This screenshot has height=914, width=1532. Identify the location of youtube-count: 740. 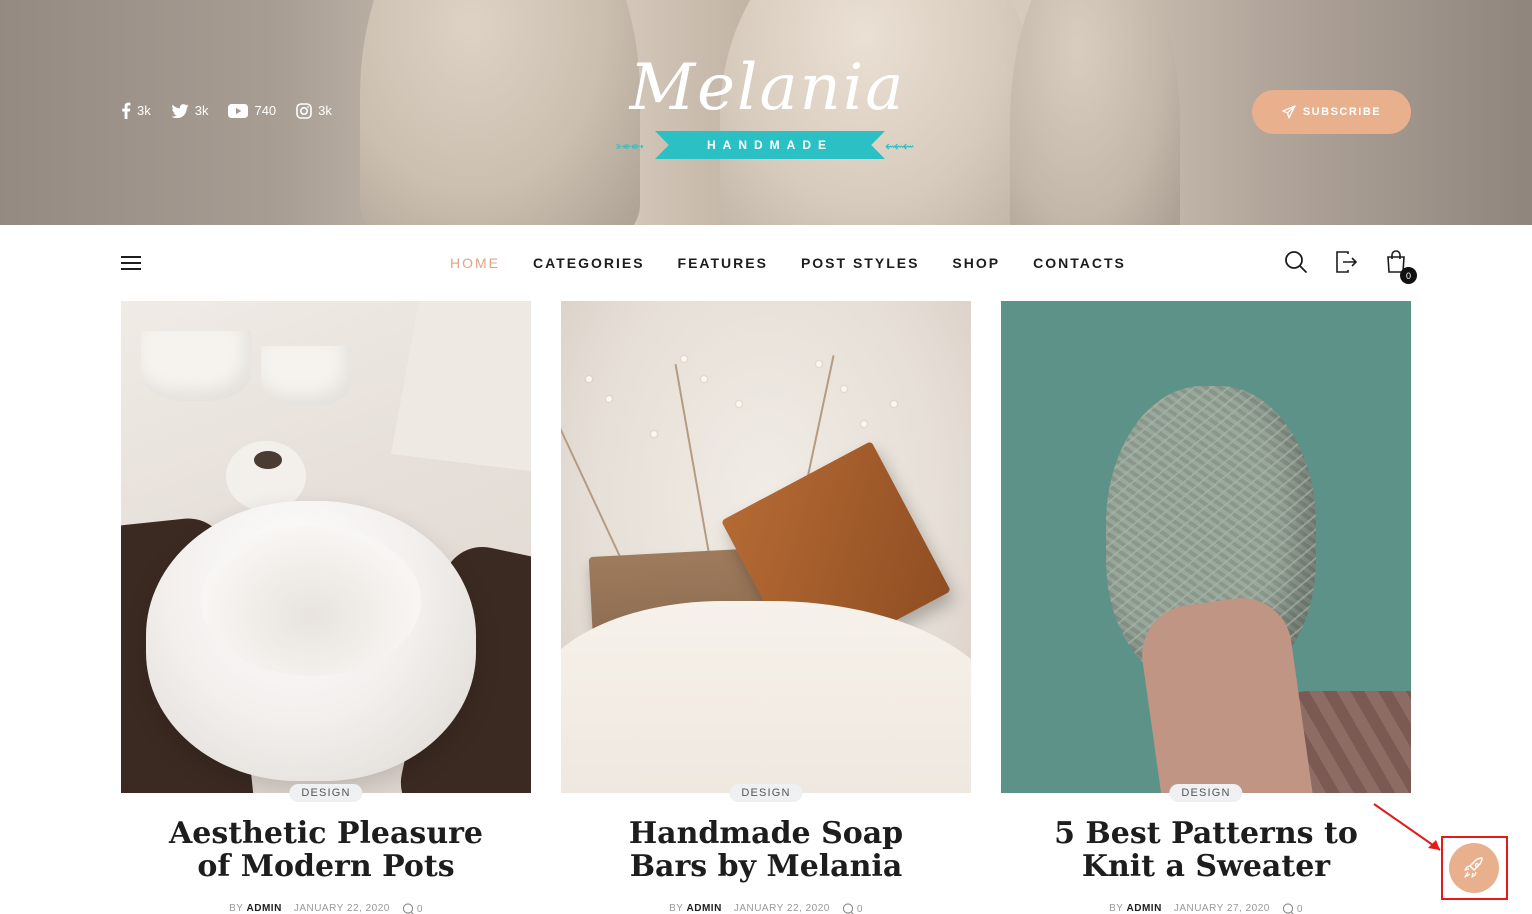
(265, 110).